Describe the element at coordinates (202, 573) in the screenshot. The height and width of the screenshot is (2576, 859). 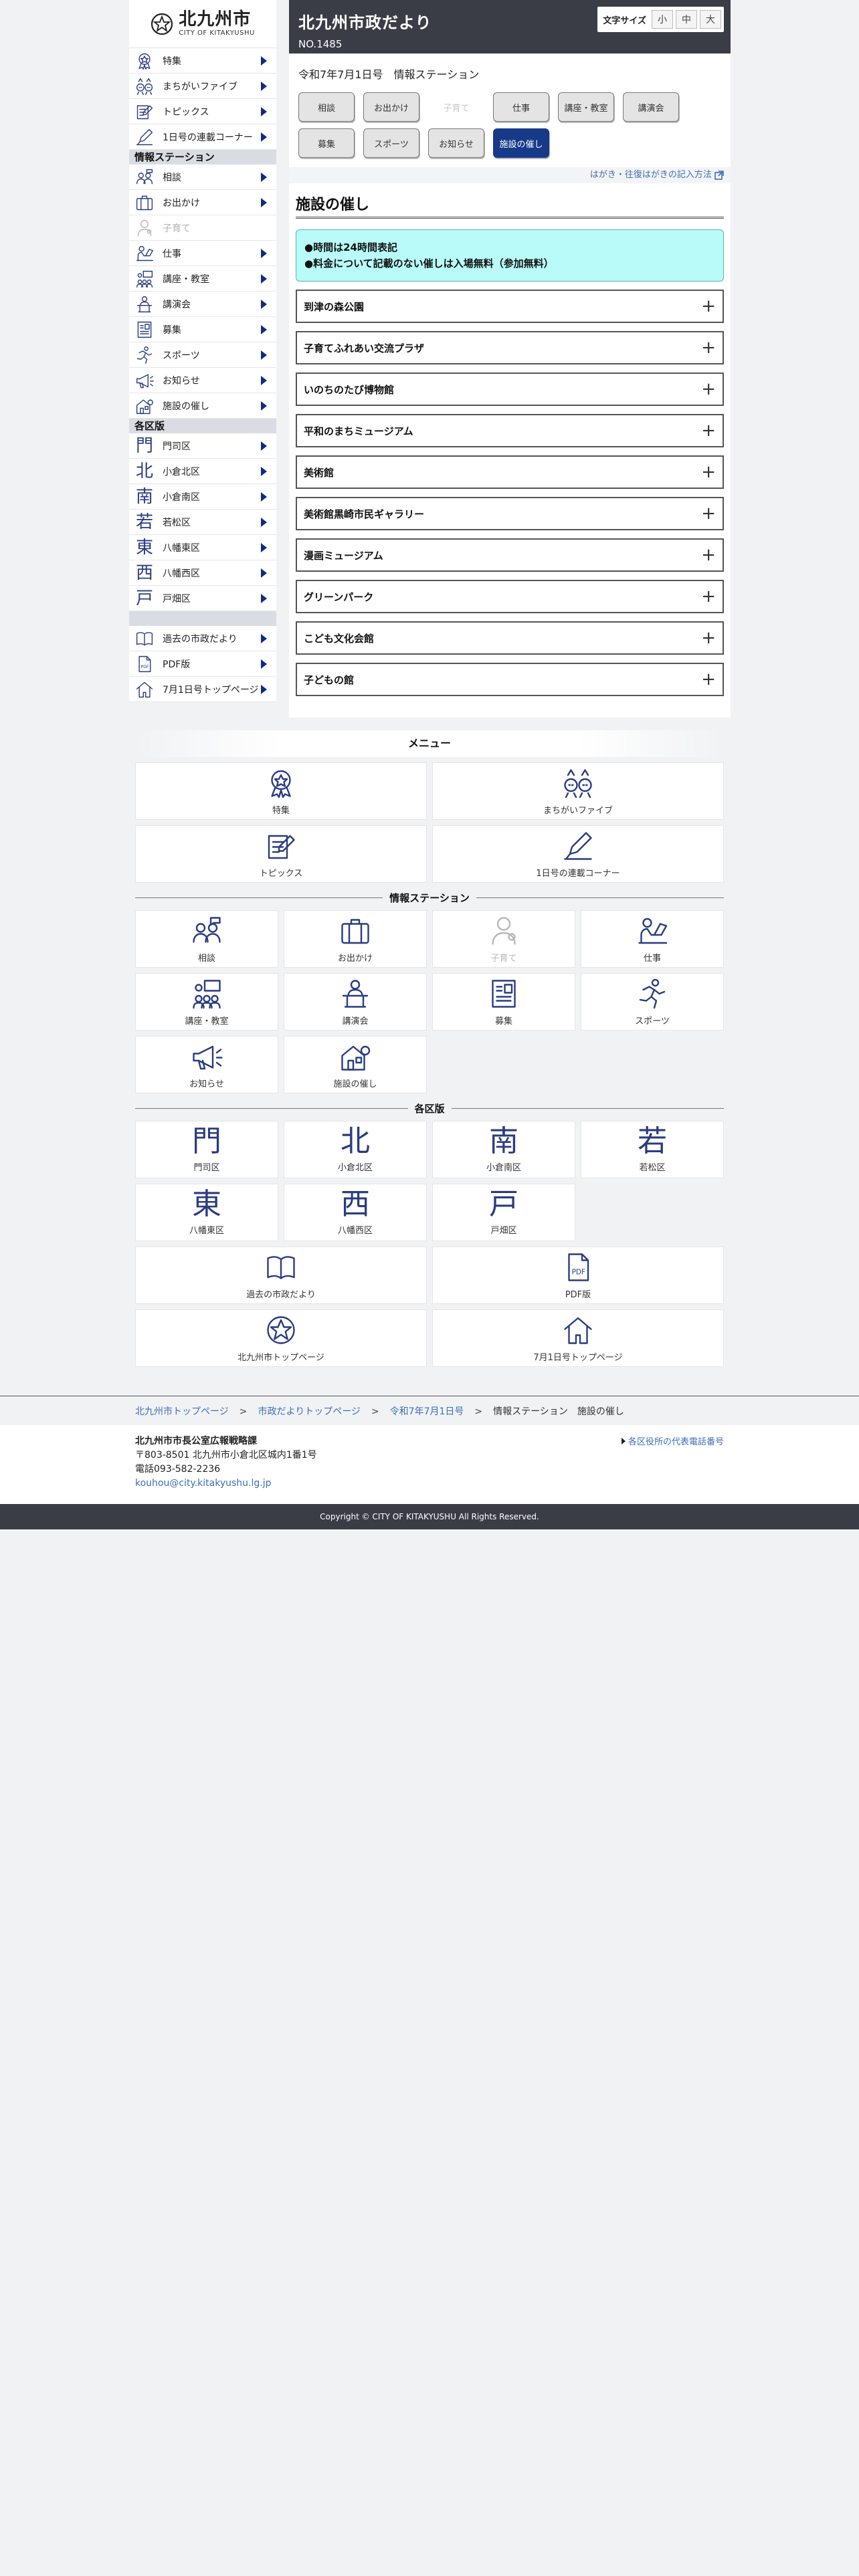
I see `sidebar-item: 西 八幡西区` at that location.